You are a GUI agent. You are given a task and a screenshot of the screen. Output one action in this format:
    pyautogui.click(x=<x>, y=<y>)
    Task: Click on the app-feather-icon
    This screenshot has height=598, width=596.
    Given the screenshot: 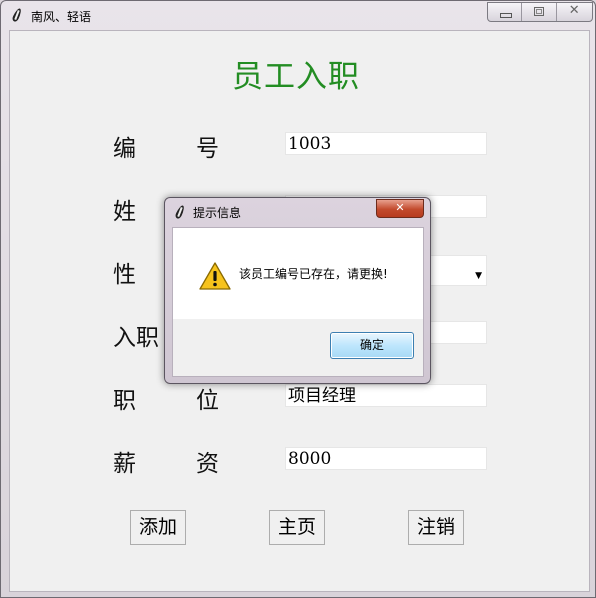 What is the action you would take?
    pyautogui.click(x=17, y=15)
    